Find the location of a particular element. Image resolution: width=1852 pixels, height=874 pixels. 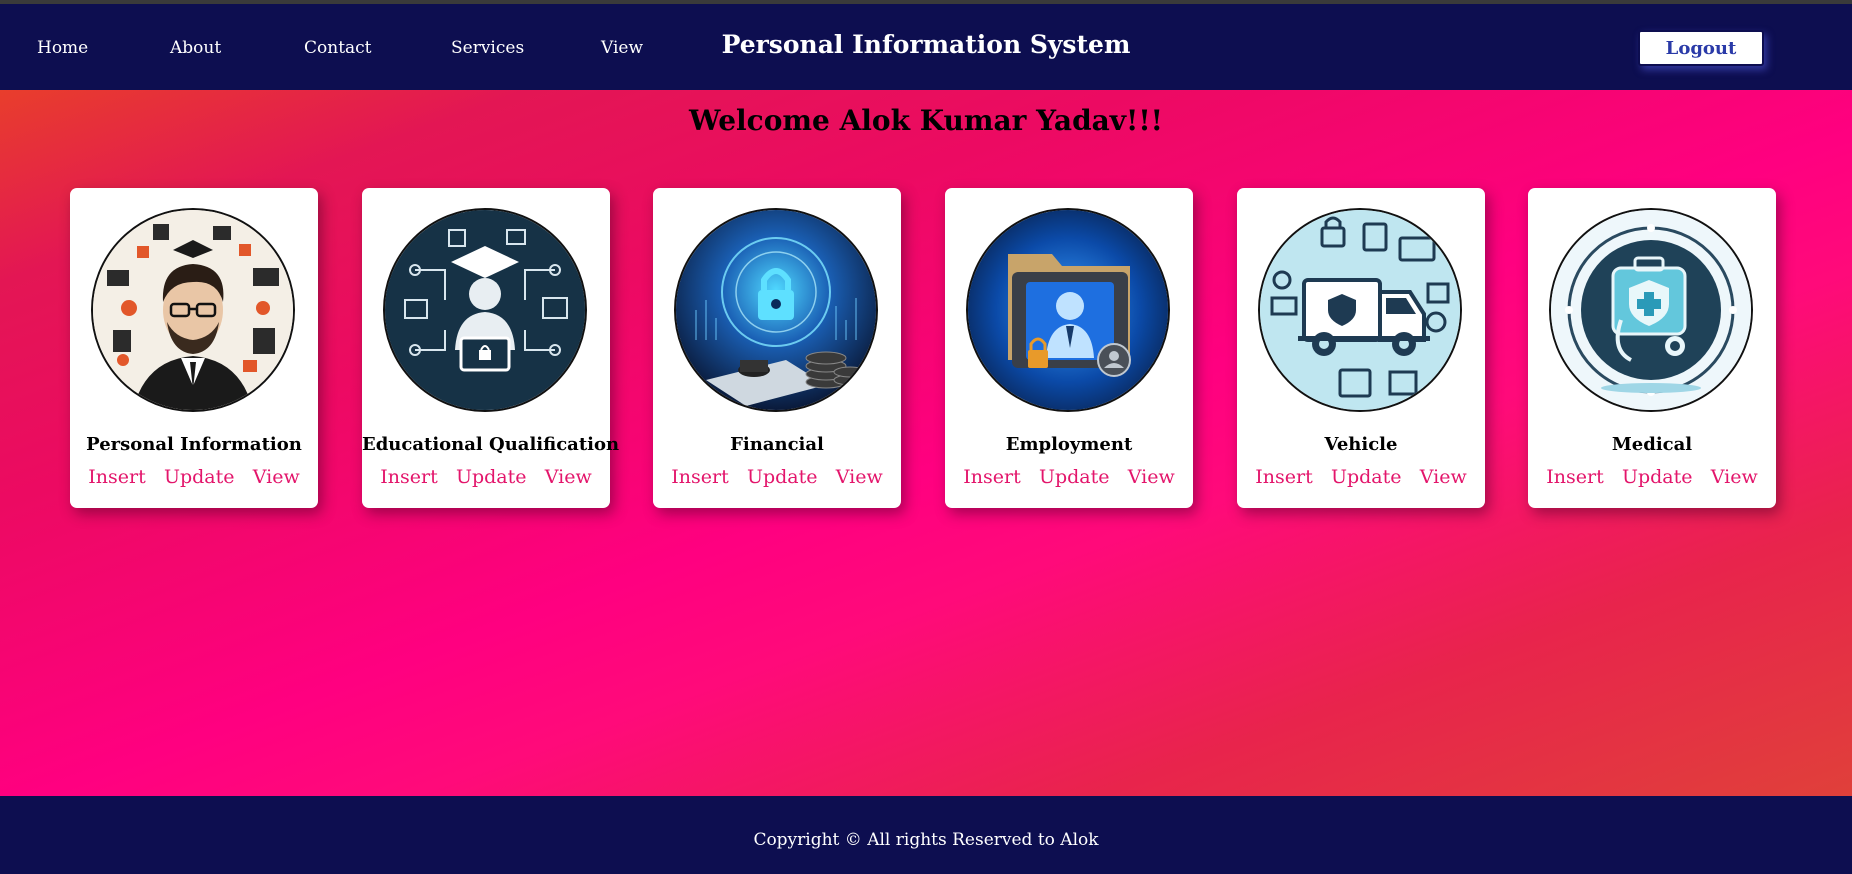

logout-button: Logout is located at coordinates (1701, 48).